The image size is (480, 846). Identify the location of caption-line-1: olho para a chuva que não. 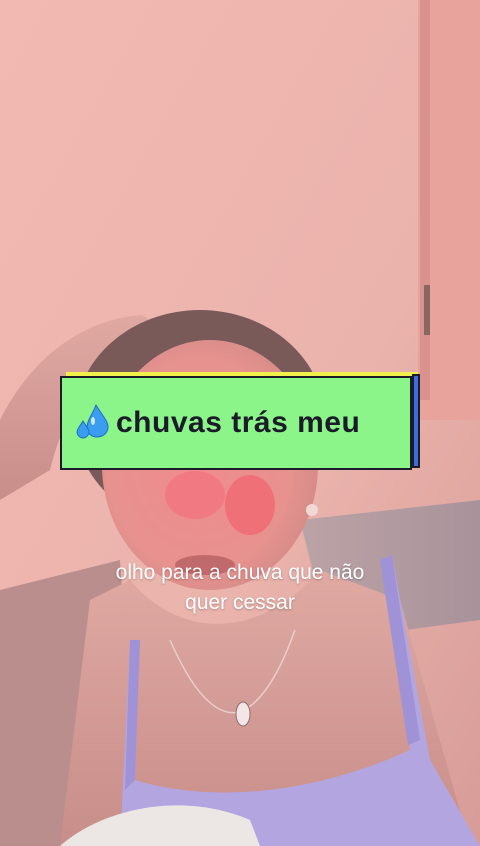
(240, 572).